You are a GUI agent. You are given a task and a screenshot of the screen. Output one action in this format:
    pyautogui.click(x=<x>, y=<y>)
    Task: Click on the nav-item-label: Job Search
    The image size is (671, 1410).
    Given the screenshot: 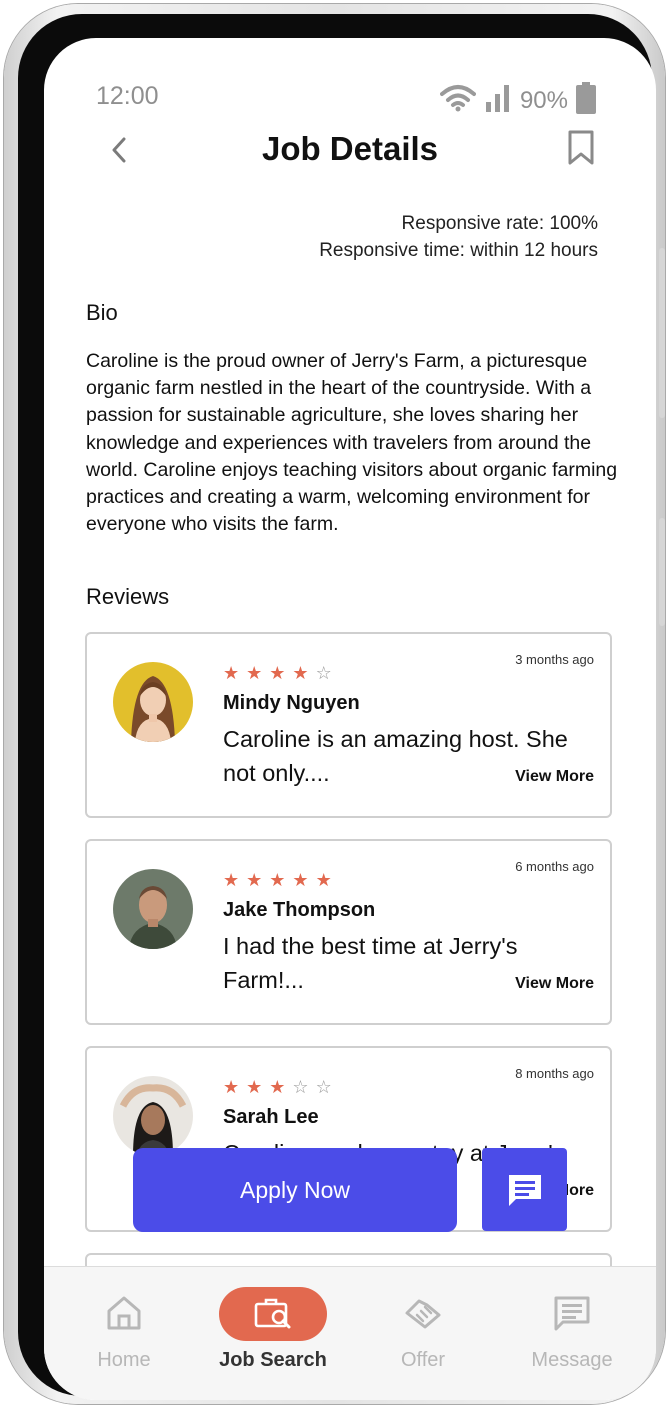 What is the action you would take?
    pyautogui.click(x=273, y=1360)
    